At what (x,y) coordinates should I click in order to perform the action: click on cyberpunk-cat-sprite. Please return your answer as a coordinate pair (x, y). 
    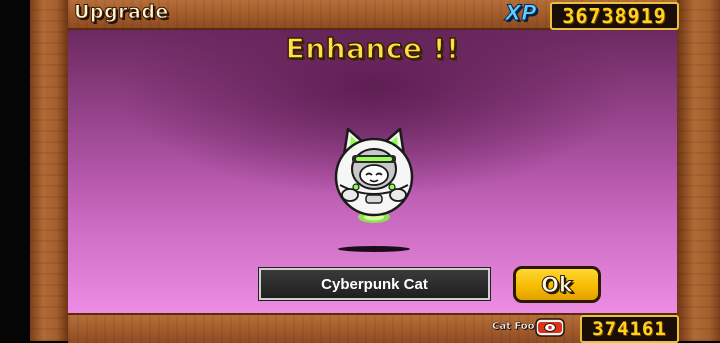
    Looking at the image, I should click on (374, 175).